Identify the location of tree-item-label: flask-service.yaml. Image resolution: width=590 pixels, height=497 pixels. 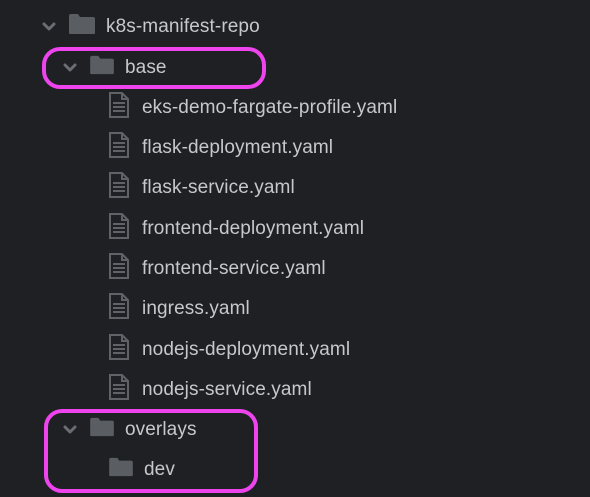
(218, 187).